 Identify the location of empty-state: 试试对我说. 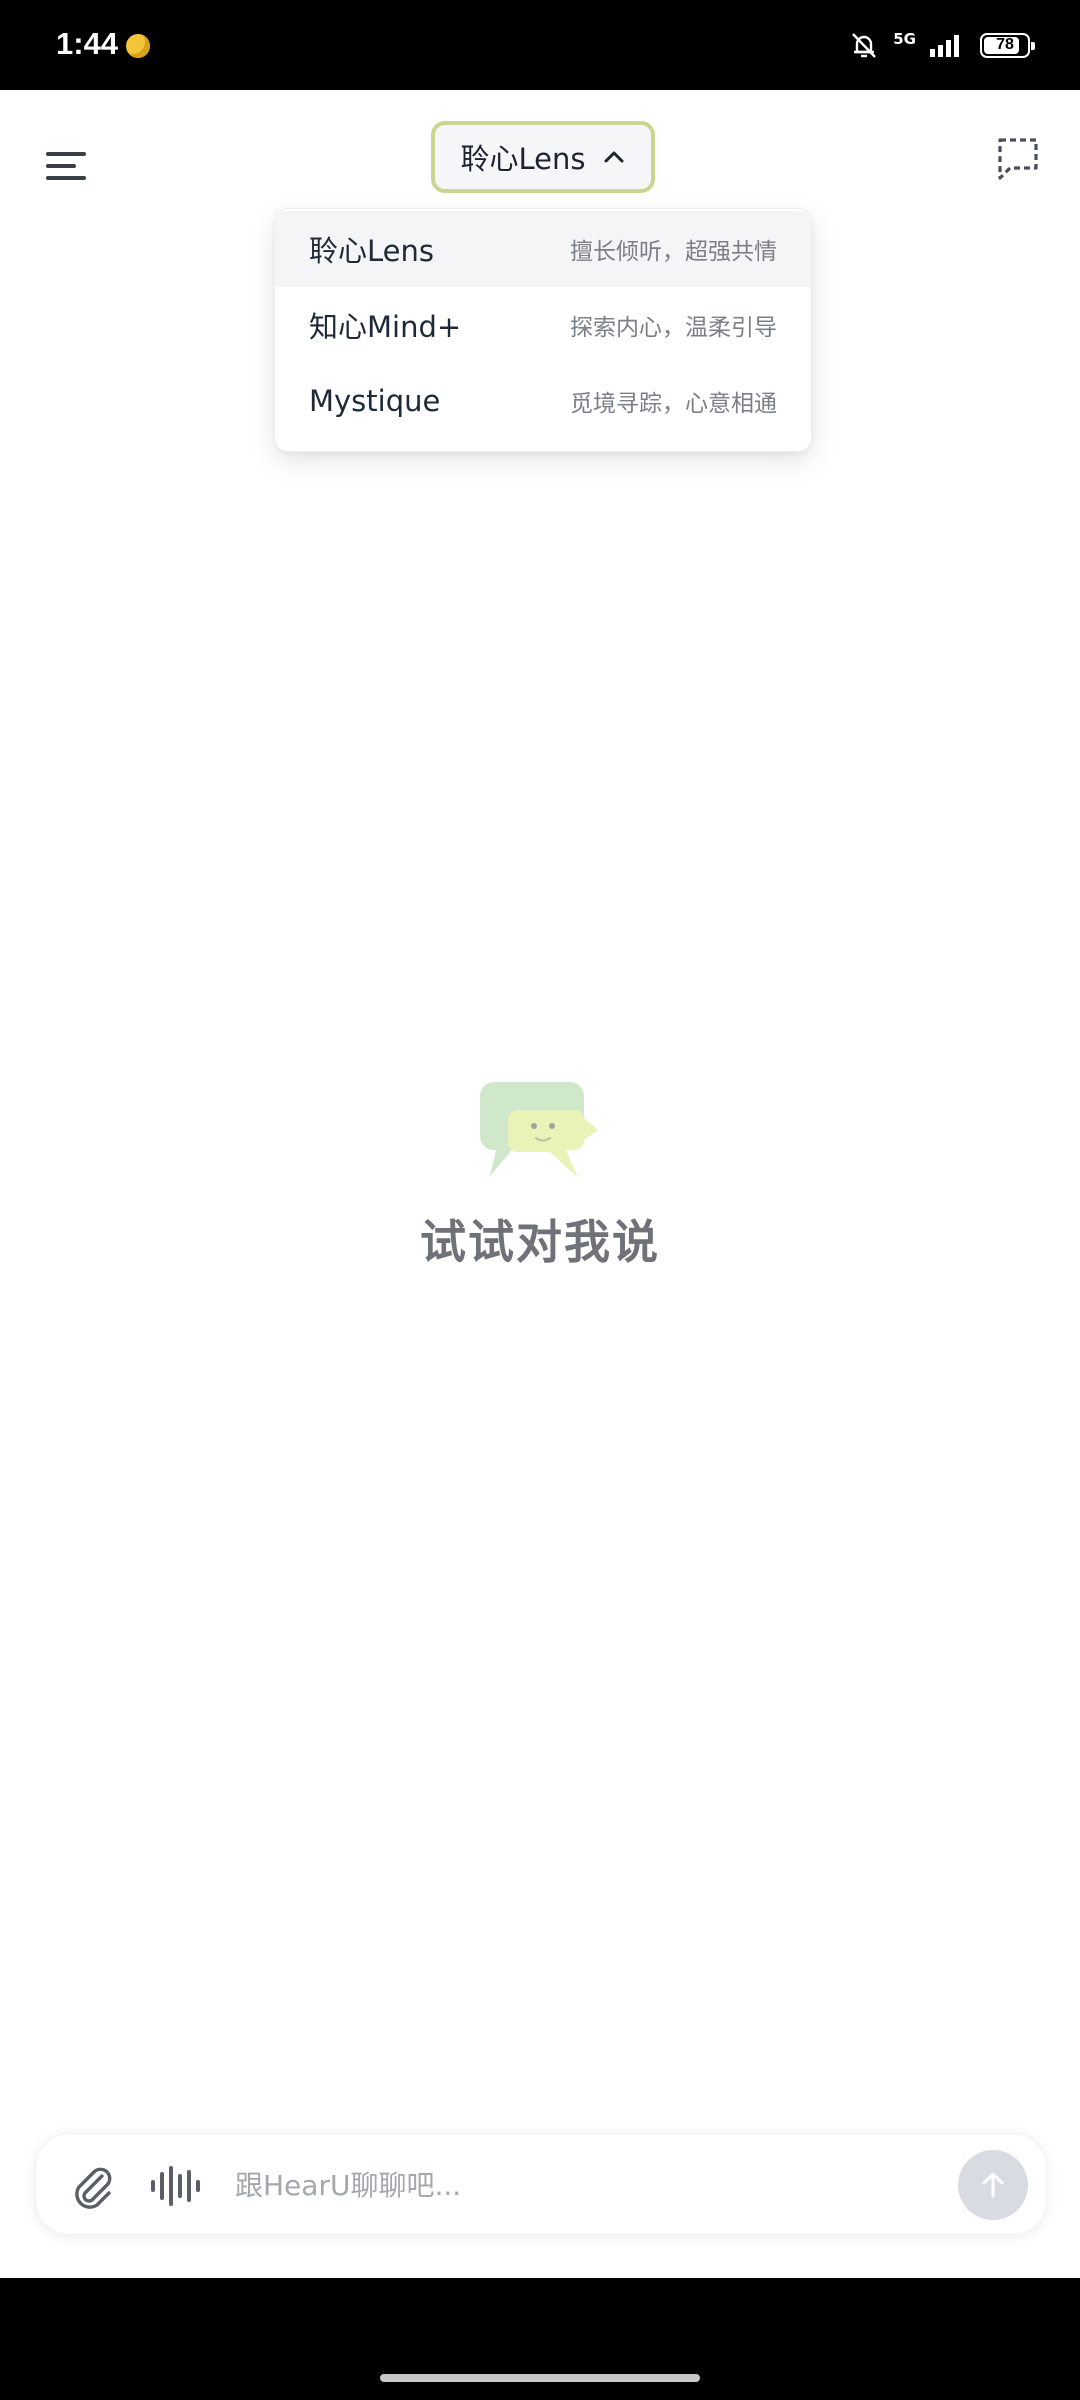
(540, 1176).